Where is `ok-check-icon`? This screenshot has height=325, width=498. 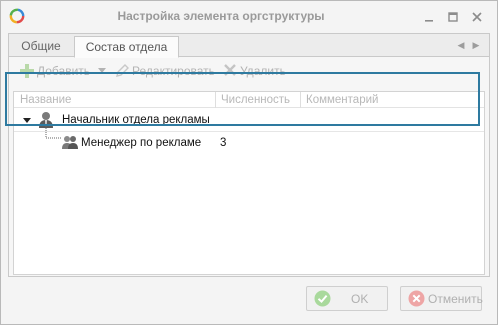
ok-check-icon is located at coordinates (322, 298).